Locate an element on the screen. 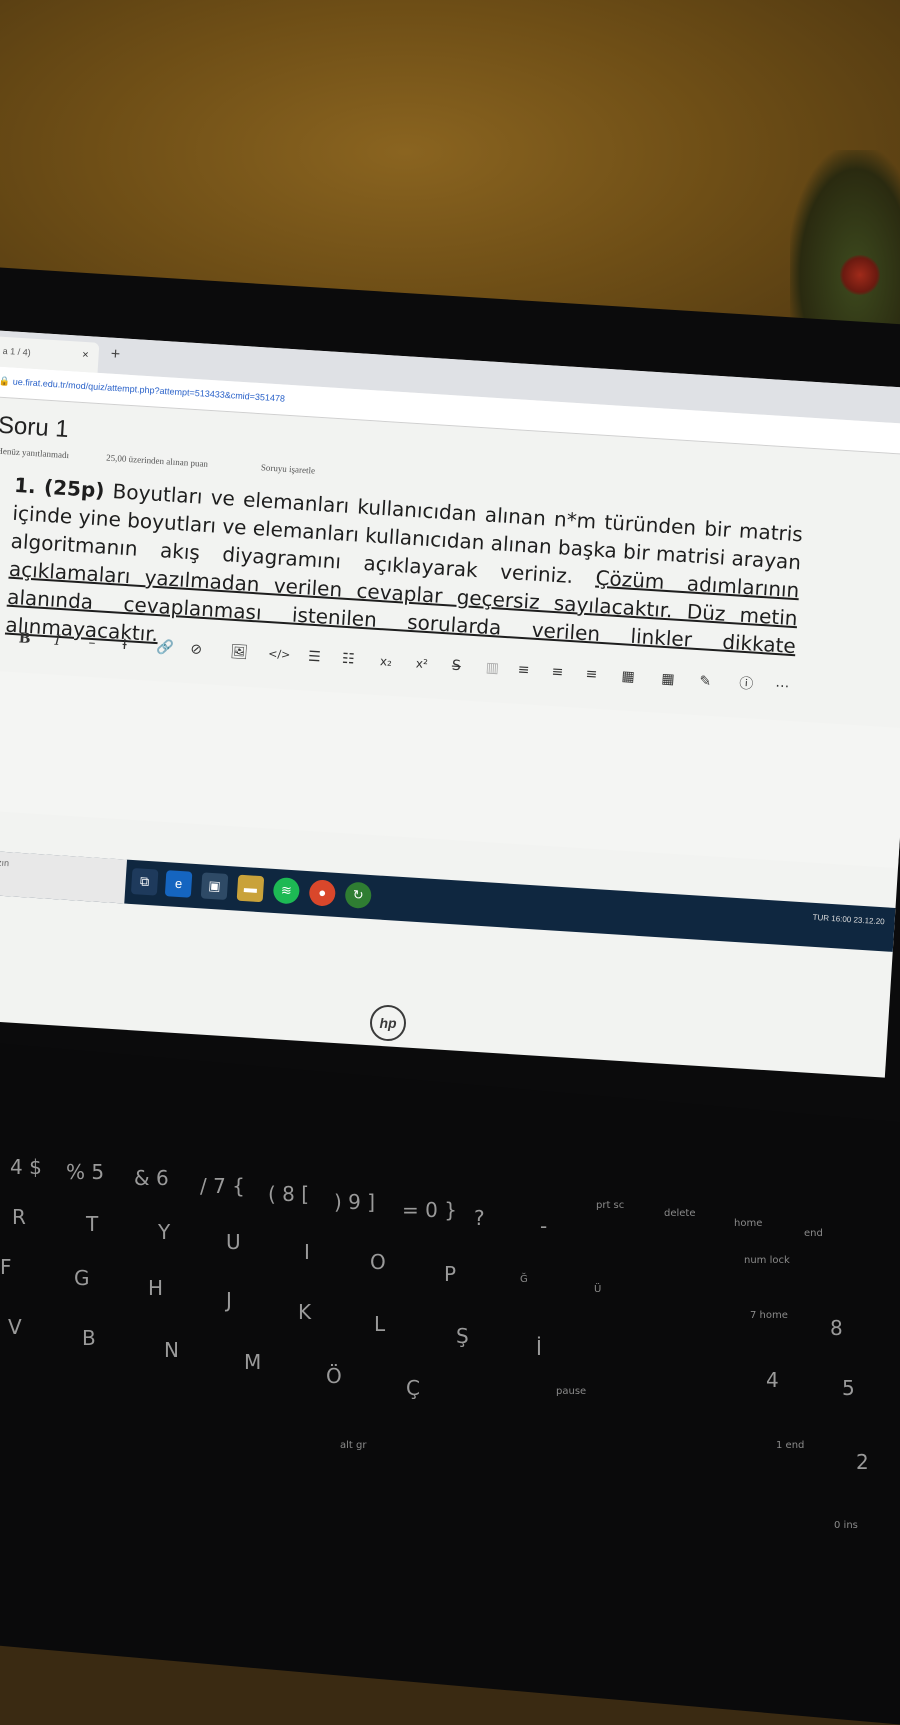 The image size is (900, 1725). plant-flower is located at coordinates (860, 275).